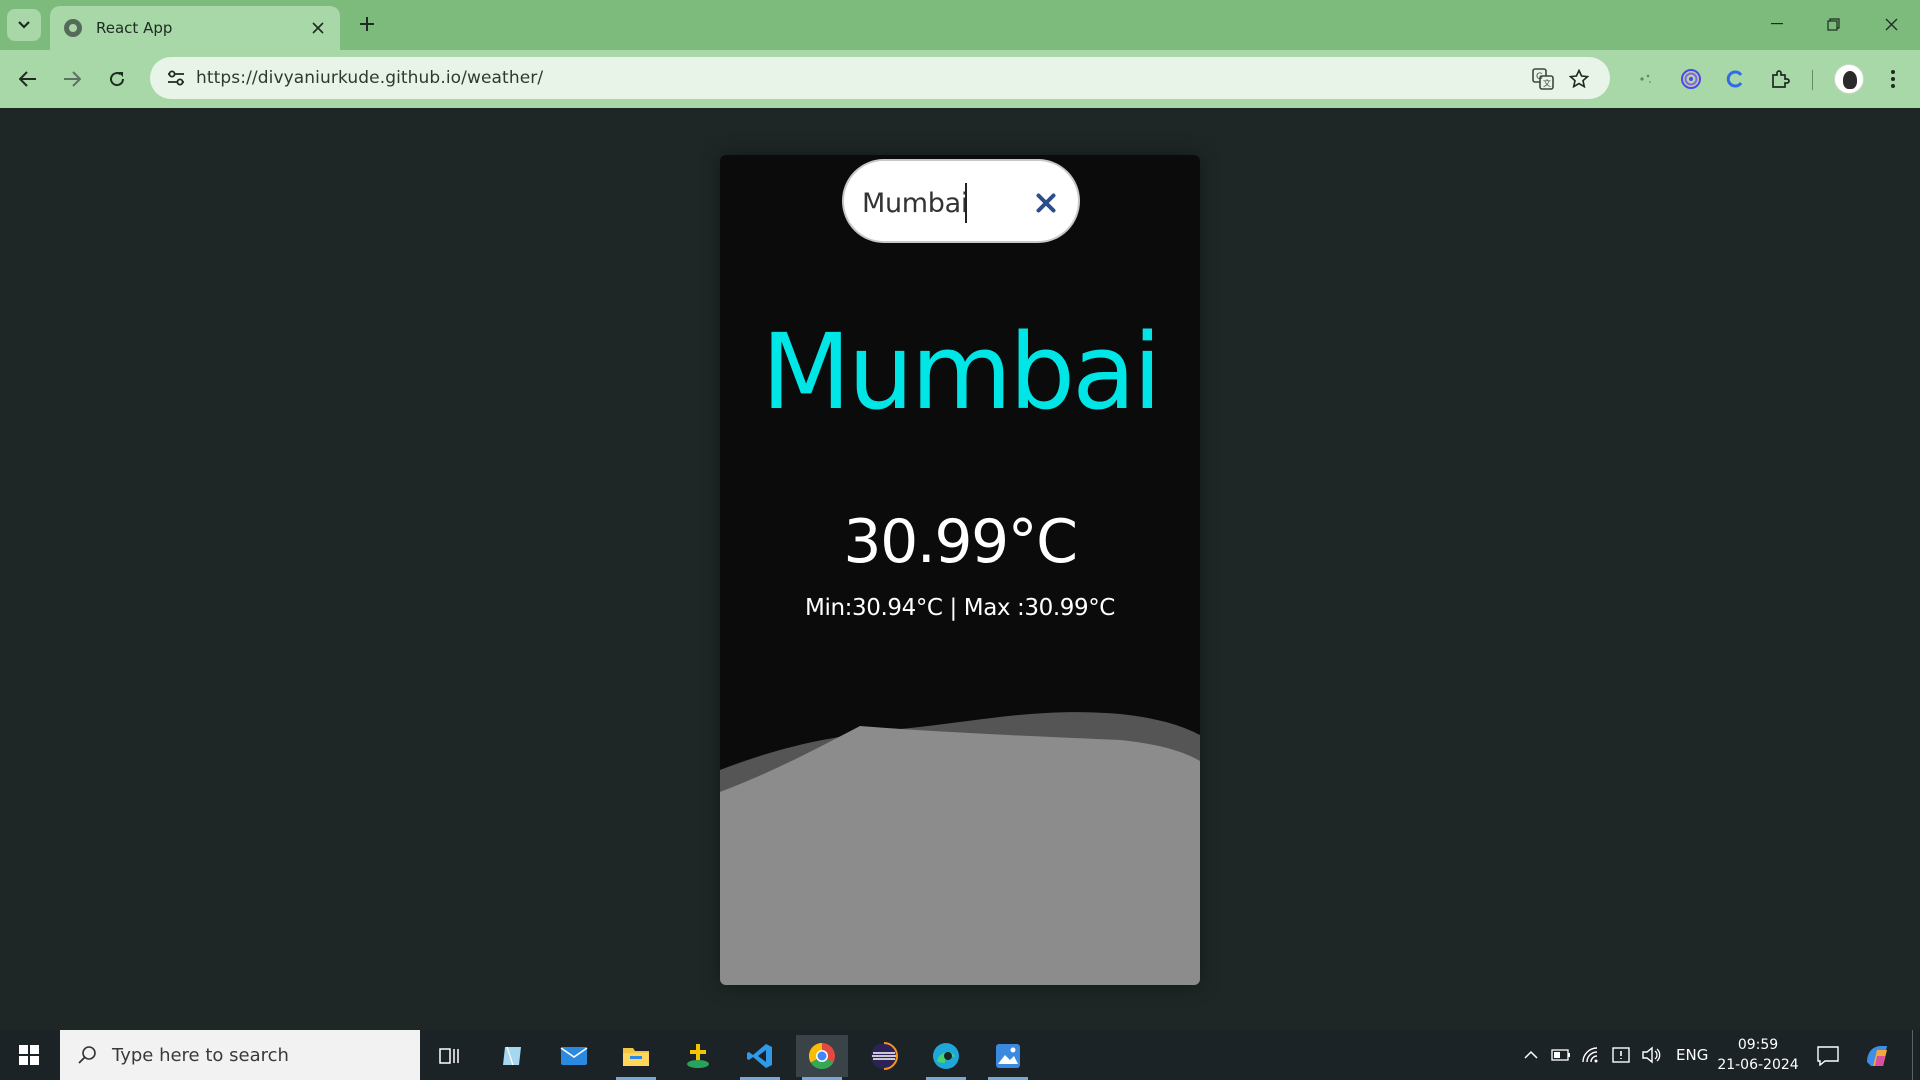 This screenshot has width=1920, height=1080. What do you see at coordinates (200, 1055) in the screenshot?
I see `taskbar-search-placeholder: Type here to search` at bounding box center [200, 1055].